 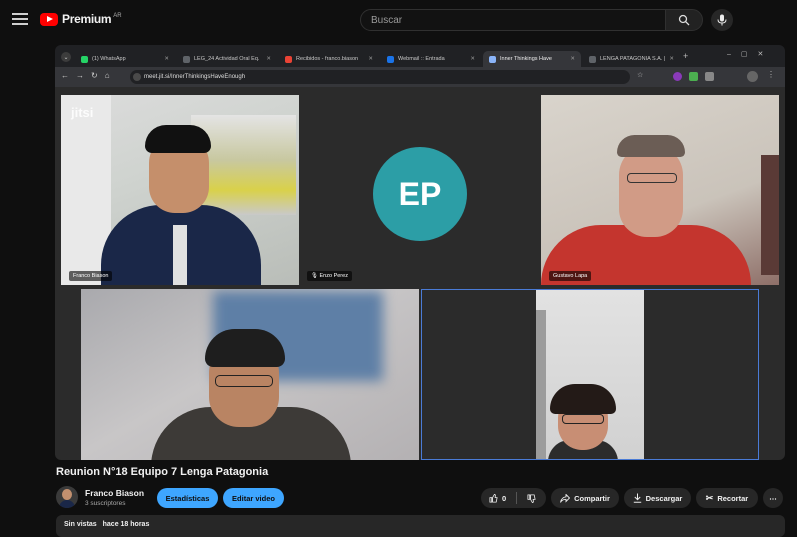 I want to click on upload-date: hace 18 horas, so click(x=126, y=524).